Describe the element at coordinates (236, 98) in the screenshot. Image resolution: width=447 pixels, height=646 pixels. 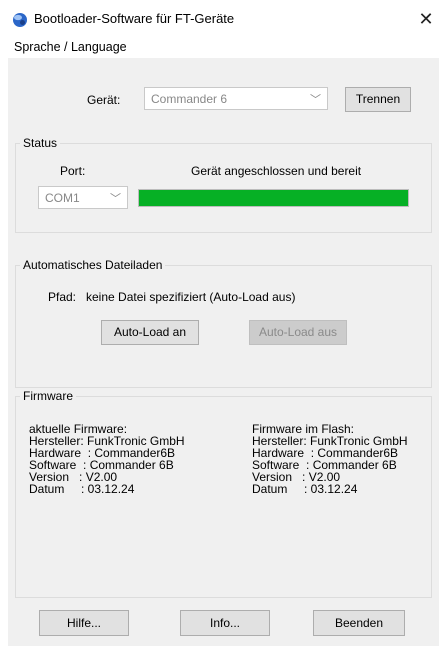
I see `device-select: Commander 6 ﹀` at that location.